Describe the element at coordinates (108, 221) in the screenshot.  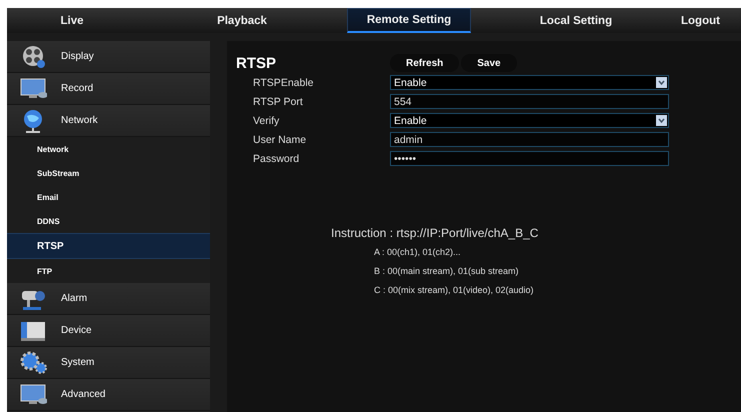
I see `sidebar-subitem: DDNS` at that location.